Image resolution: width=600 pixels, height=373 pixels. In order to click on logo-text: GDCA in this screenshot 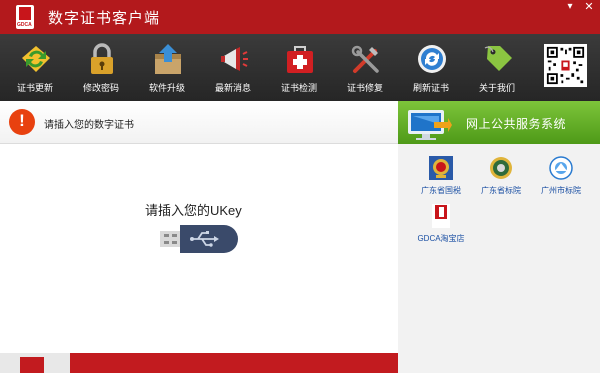, I will do `click(24, 25)`.